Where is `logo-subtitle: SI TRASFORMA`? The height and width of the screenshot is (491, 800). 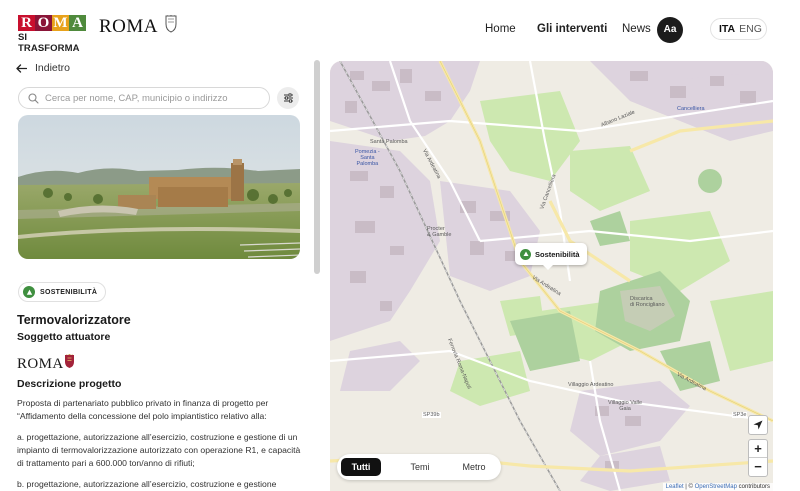 logo-subtitle: SI TRASFORMA is located at coordinates (49, 43).